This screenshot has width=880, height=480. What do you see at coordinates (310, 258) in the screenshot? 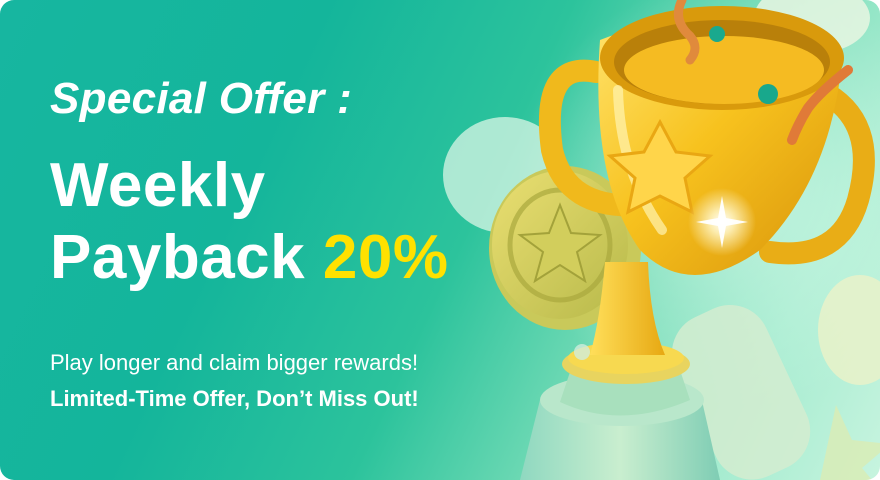
I see `title-line-2: Payback 20%` at bounding box center [310, 258].